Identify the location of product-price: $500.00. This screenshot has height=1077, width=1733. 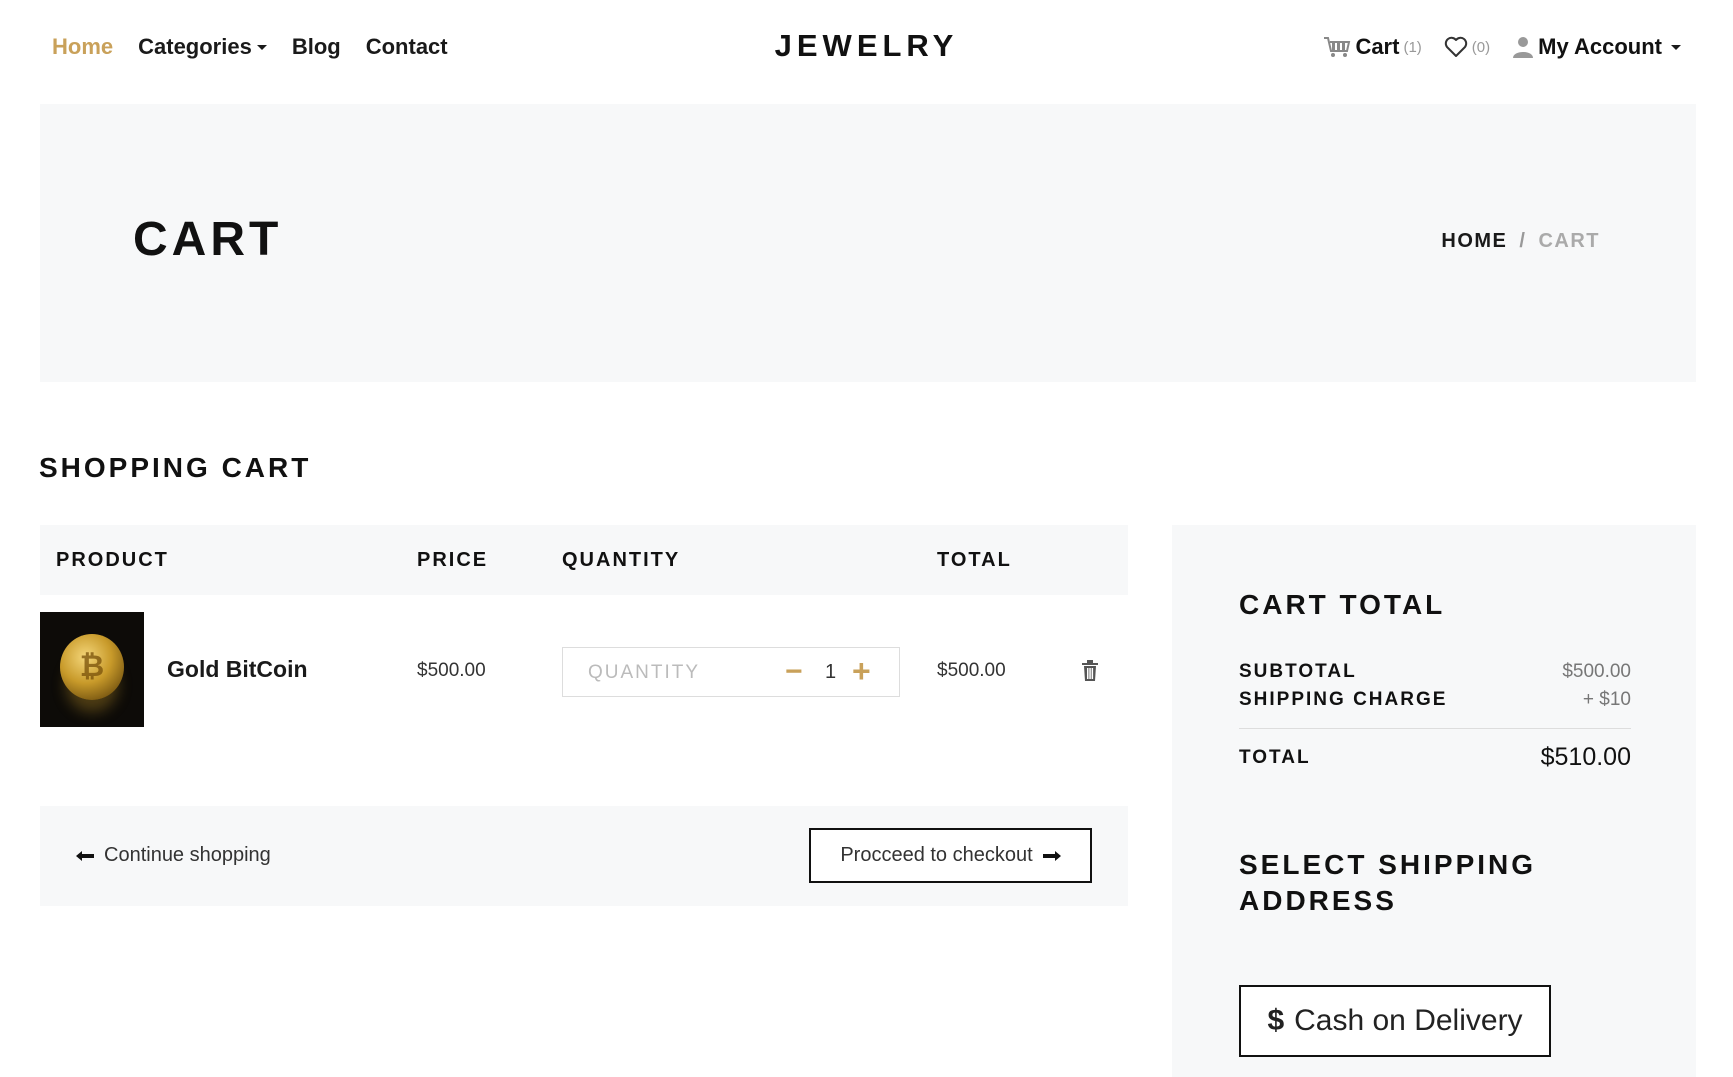
(451, 670).